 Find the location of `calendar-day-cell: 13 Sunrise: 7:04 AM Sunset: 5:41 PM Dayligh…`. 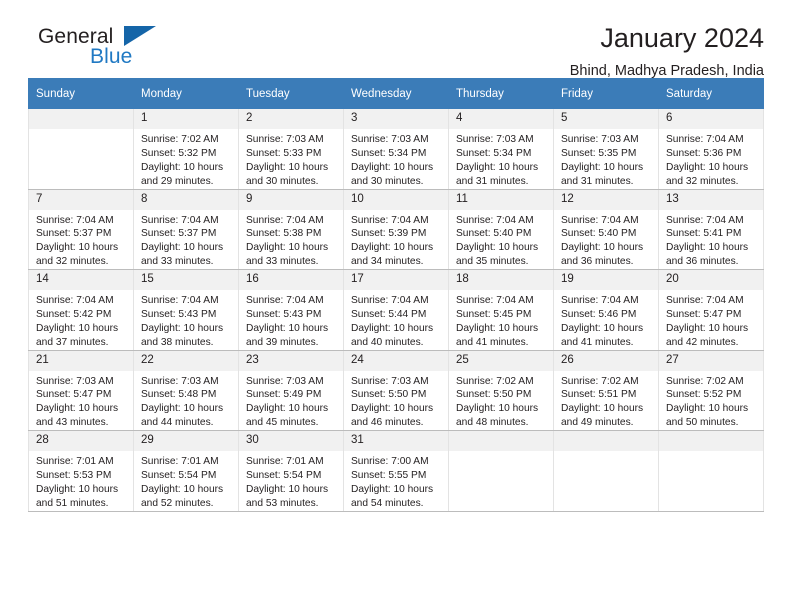

calendar-day-cell: 13 Sunrise: 7:04 AM Sunset: 5:41 PM Dayligh… is located at coordinates (711, 229).